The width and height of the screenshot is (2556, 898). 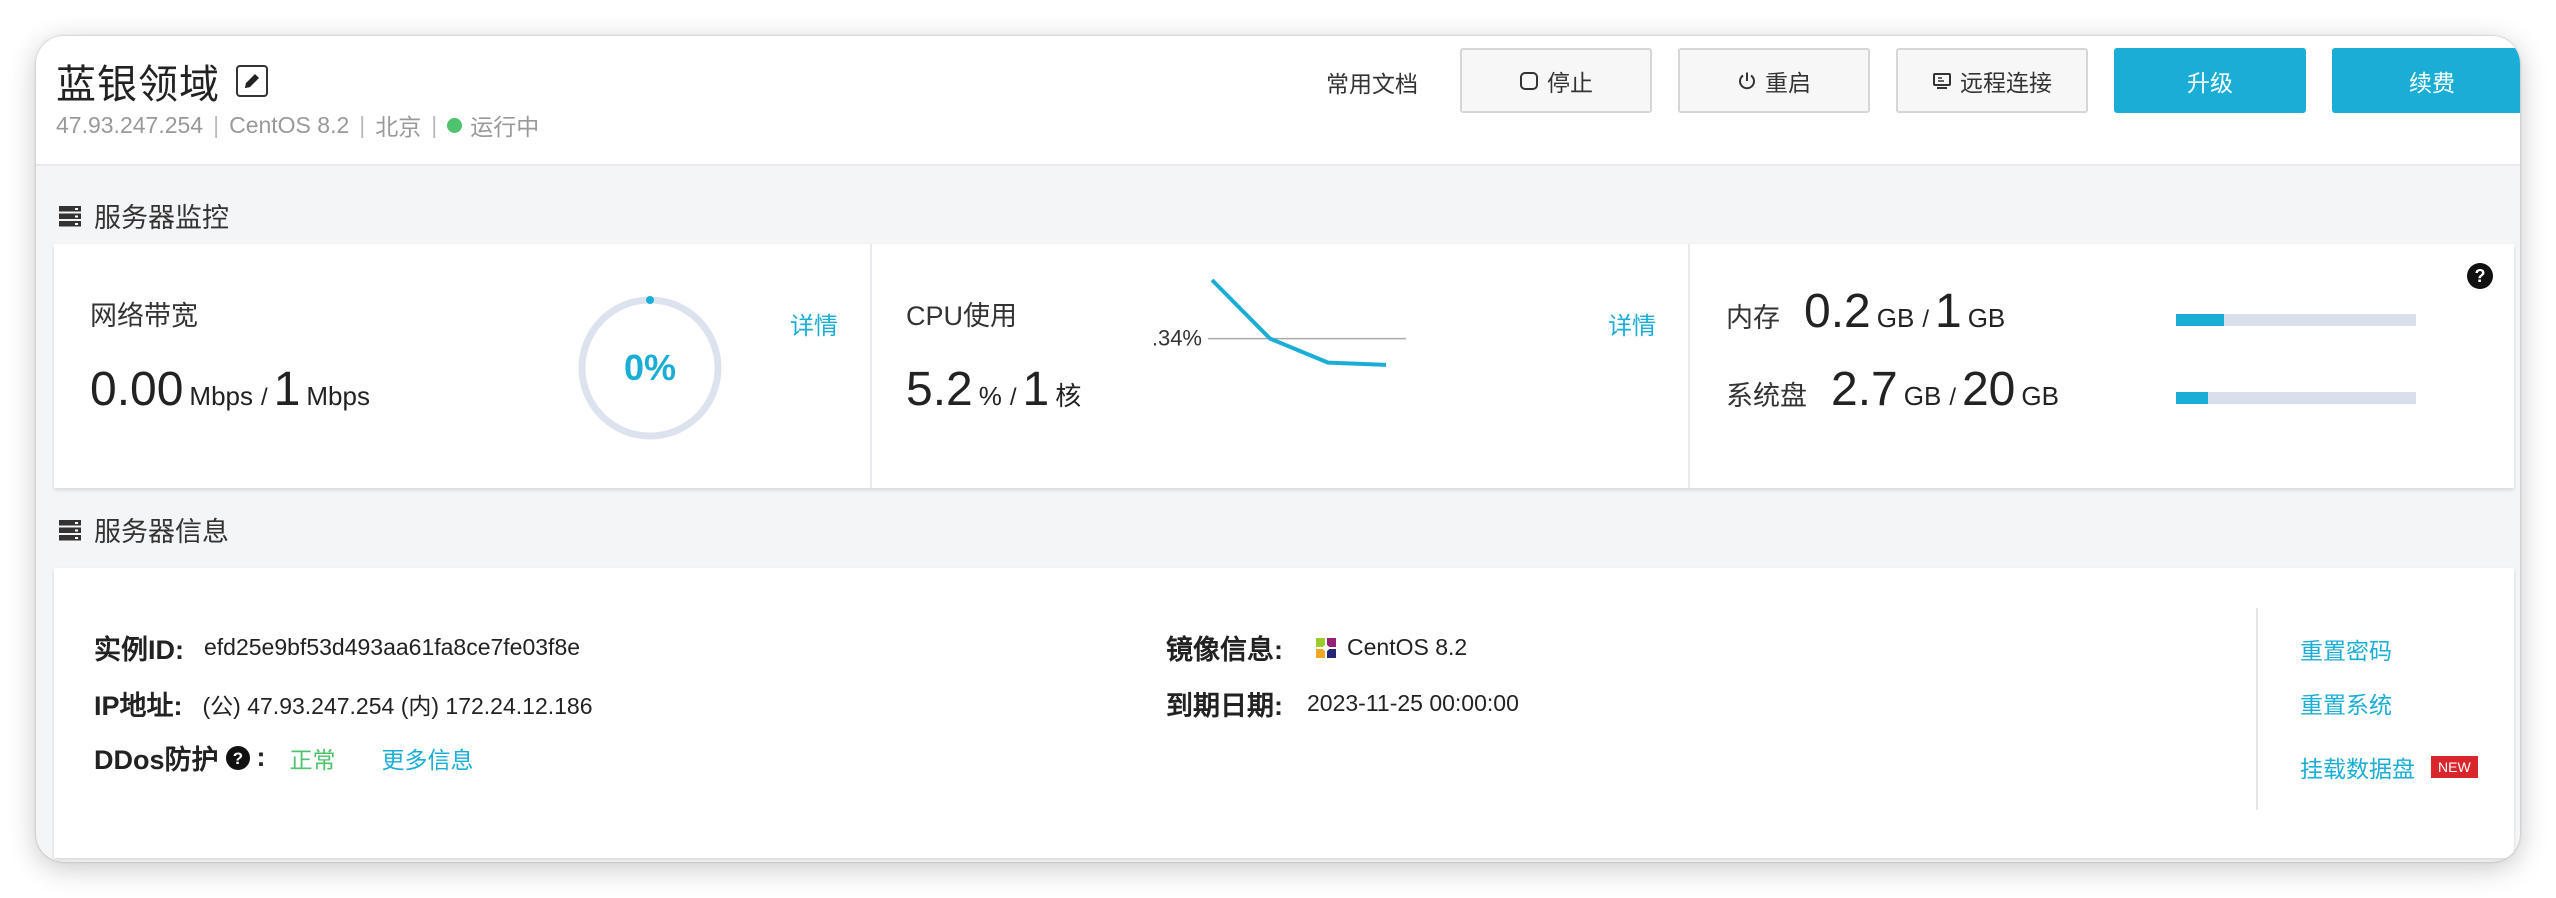 I want to click on bandwidth-detail-link: 详情, so click(x=814, y=323).